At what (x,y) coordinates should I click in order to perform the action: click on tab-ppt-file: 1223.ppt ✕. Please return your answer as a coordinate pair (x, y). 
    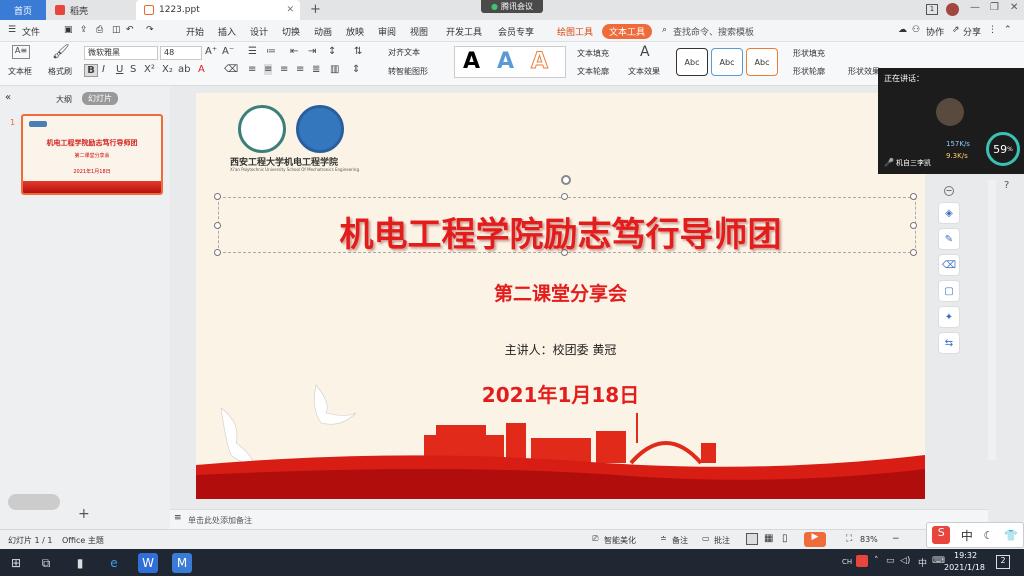
    Looking at the image, I should click on (218, 10).